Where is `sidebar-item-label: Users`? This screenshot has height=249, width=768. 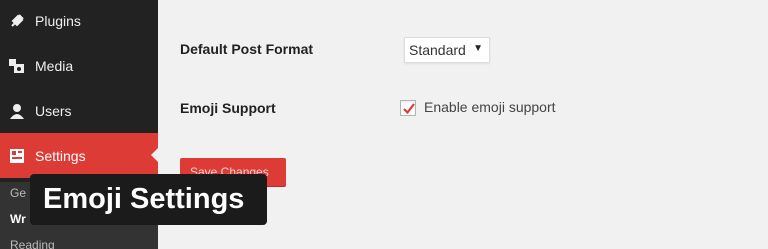 sidebar-item-label: Users is located at coordinates (53, 110).